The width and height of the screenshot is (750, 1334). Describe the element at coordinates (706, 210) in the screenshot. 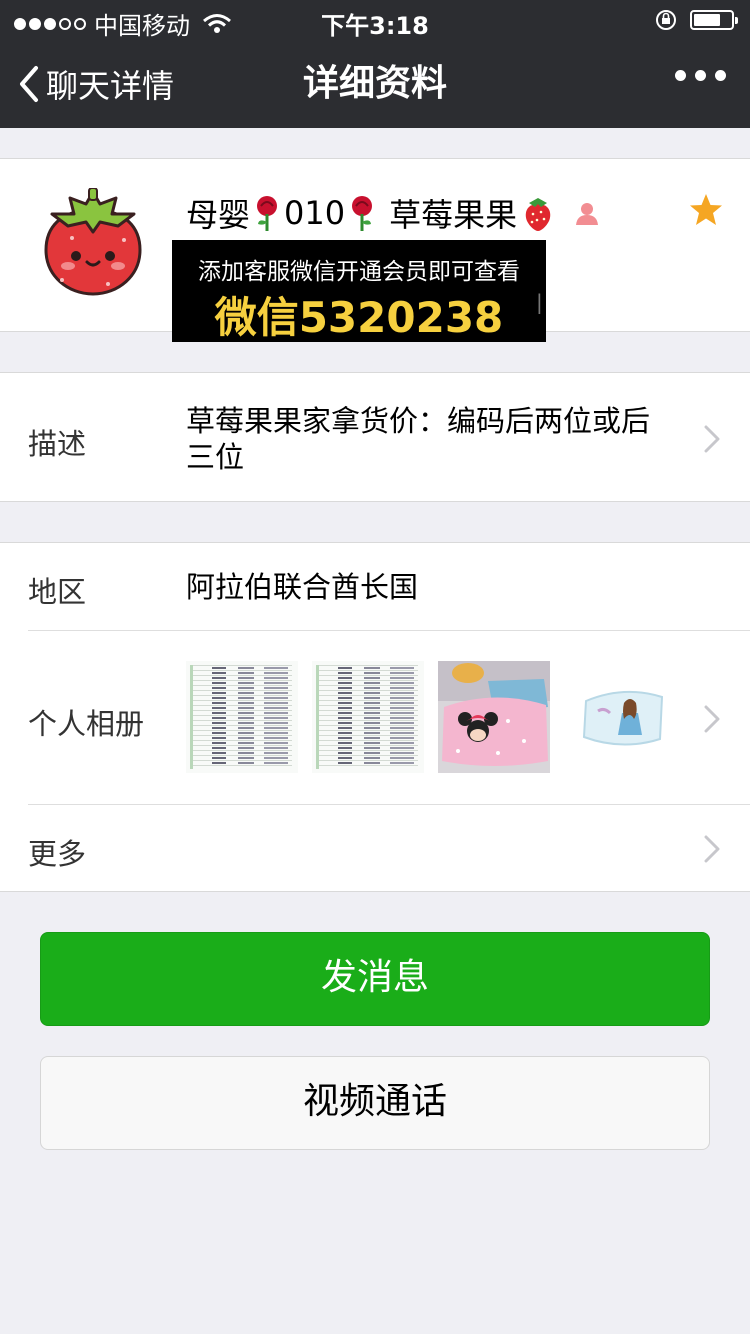

I see `star-icon` at that location.